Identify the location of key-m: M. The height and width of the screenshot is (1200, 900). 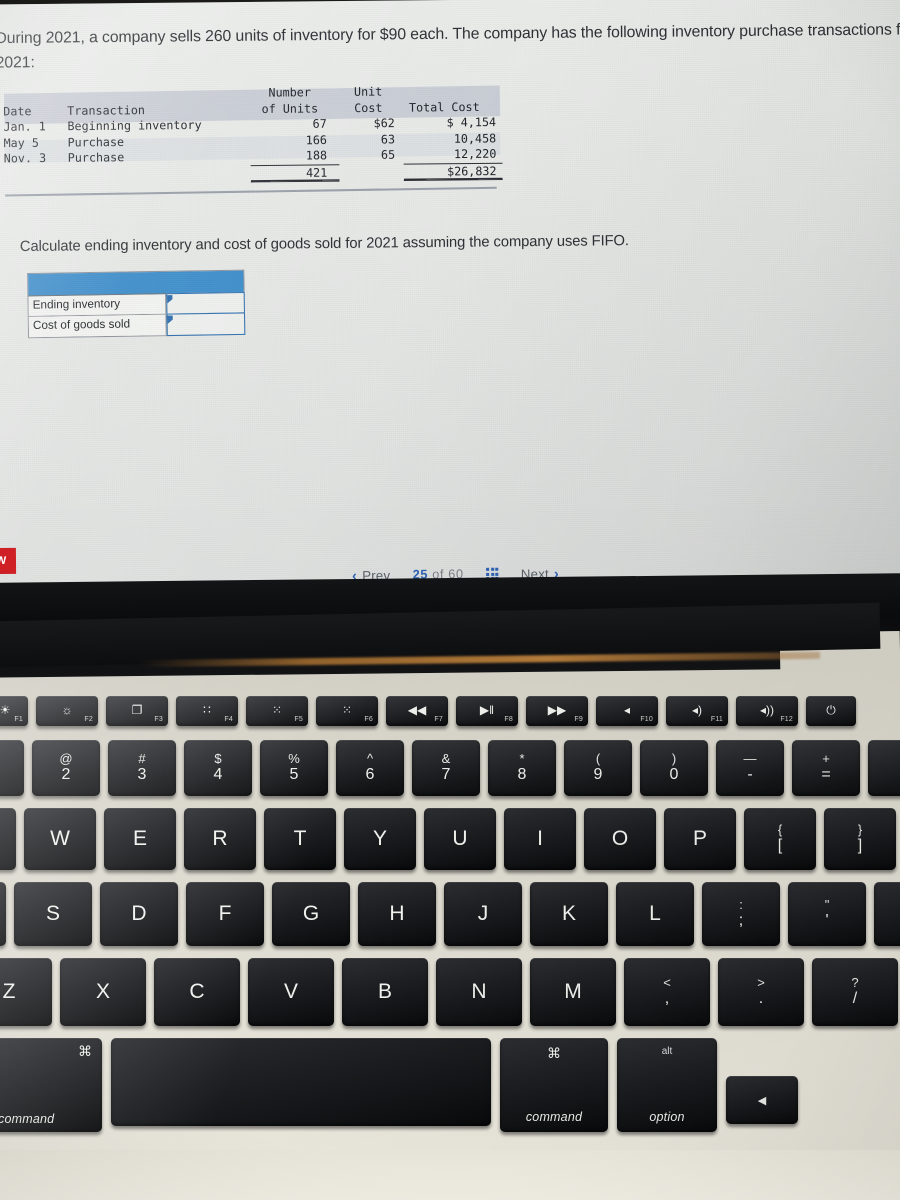
(573, 992).